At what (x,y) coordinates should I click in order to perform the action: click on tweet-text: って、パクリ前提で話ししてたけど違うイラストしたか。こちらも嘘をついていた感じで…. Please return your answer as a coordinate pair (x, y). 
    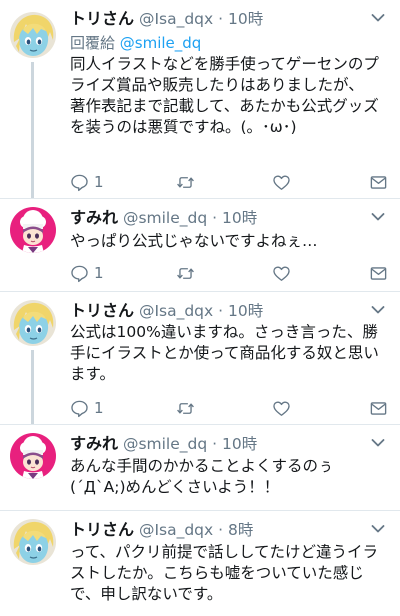
    Looking at the image, I should click on (224, 573).